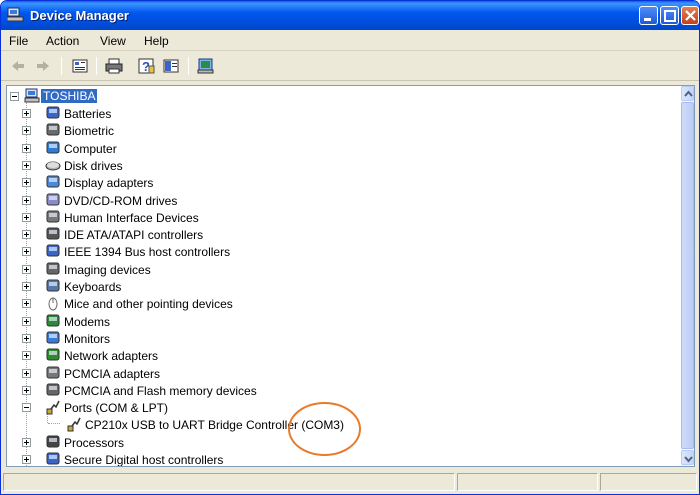  I want to click on network-adapter-icon, so click(53, 354).